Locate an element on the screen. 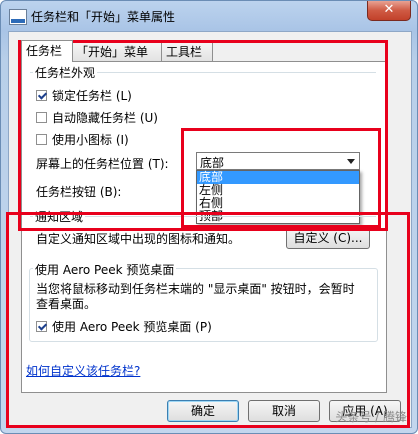 This screenshot has width=418, height=434. aero-peek-group-label: 使用 Aero Peek 预览桌面 is located at coordinates (105, 269).